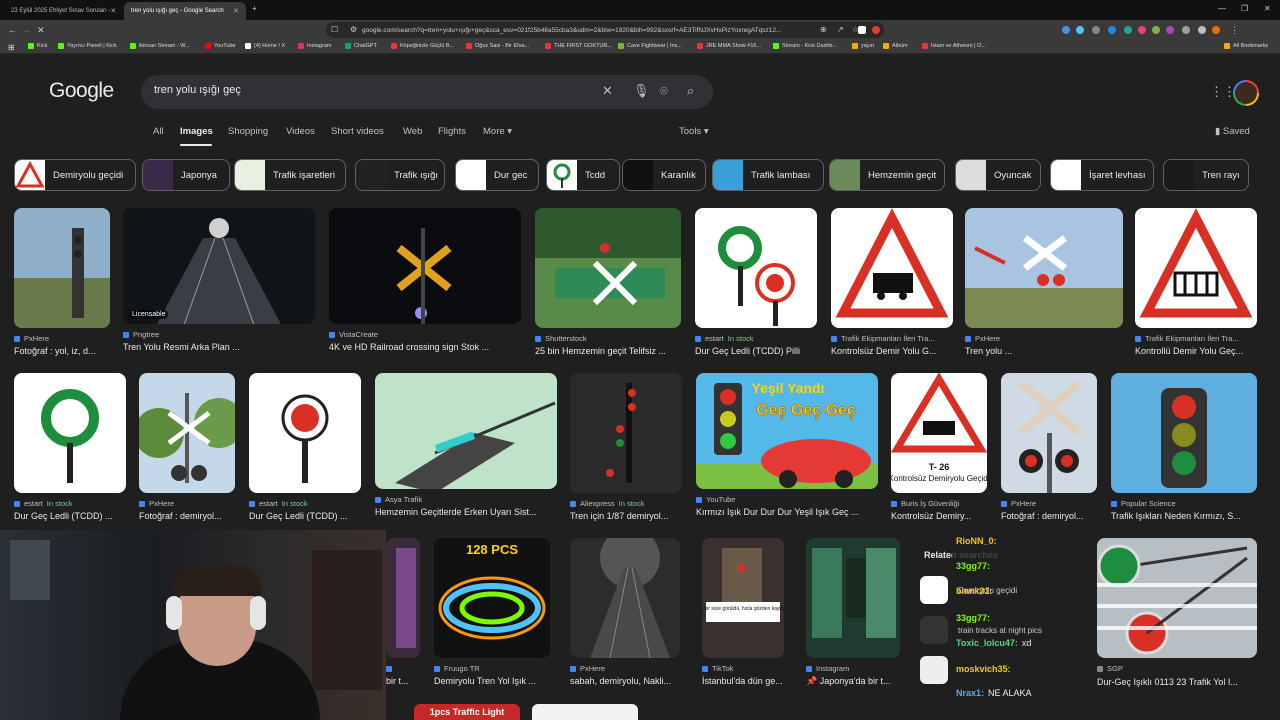  I want to click on downloads-icon, so click(1202, 30).